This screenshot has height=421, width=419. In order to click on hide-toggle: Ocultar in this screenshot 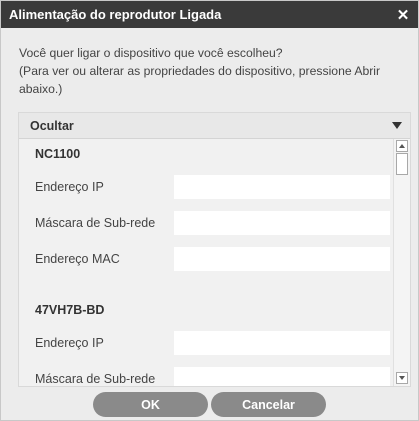, I will do `click(214, 126)`.